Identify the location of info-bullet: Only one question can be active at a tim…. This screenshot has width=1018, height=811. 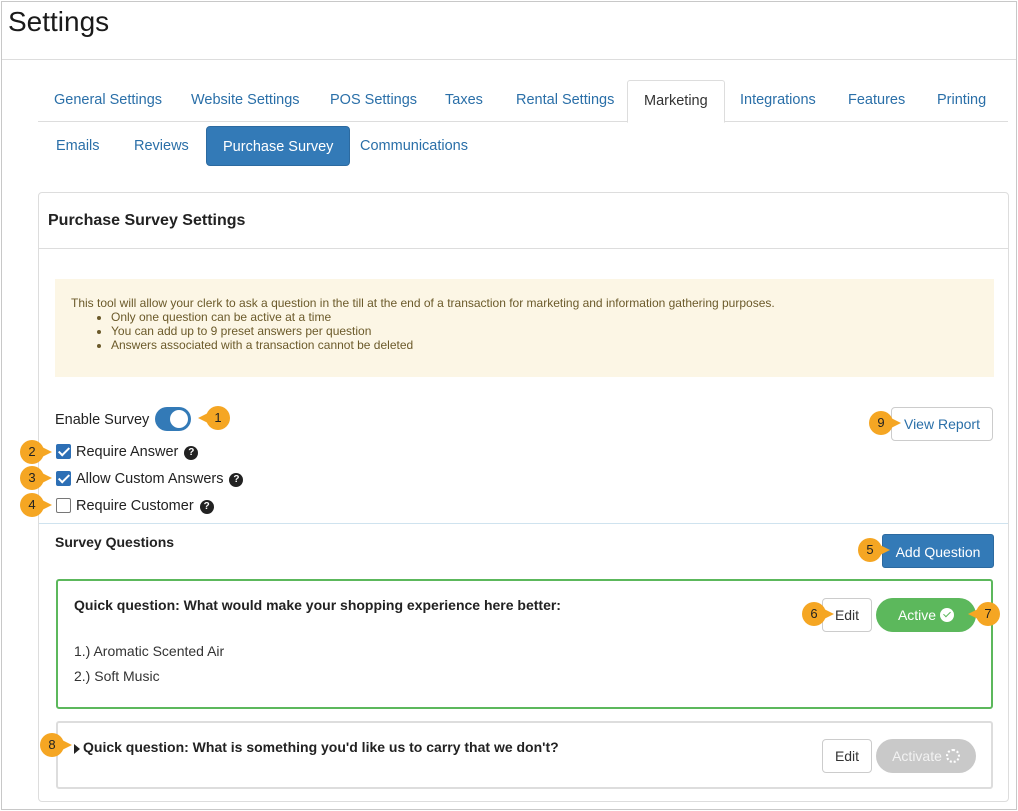
(544, 317).